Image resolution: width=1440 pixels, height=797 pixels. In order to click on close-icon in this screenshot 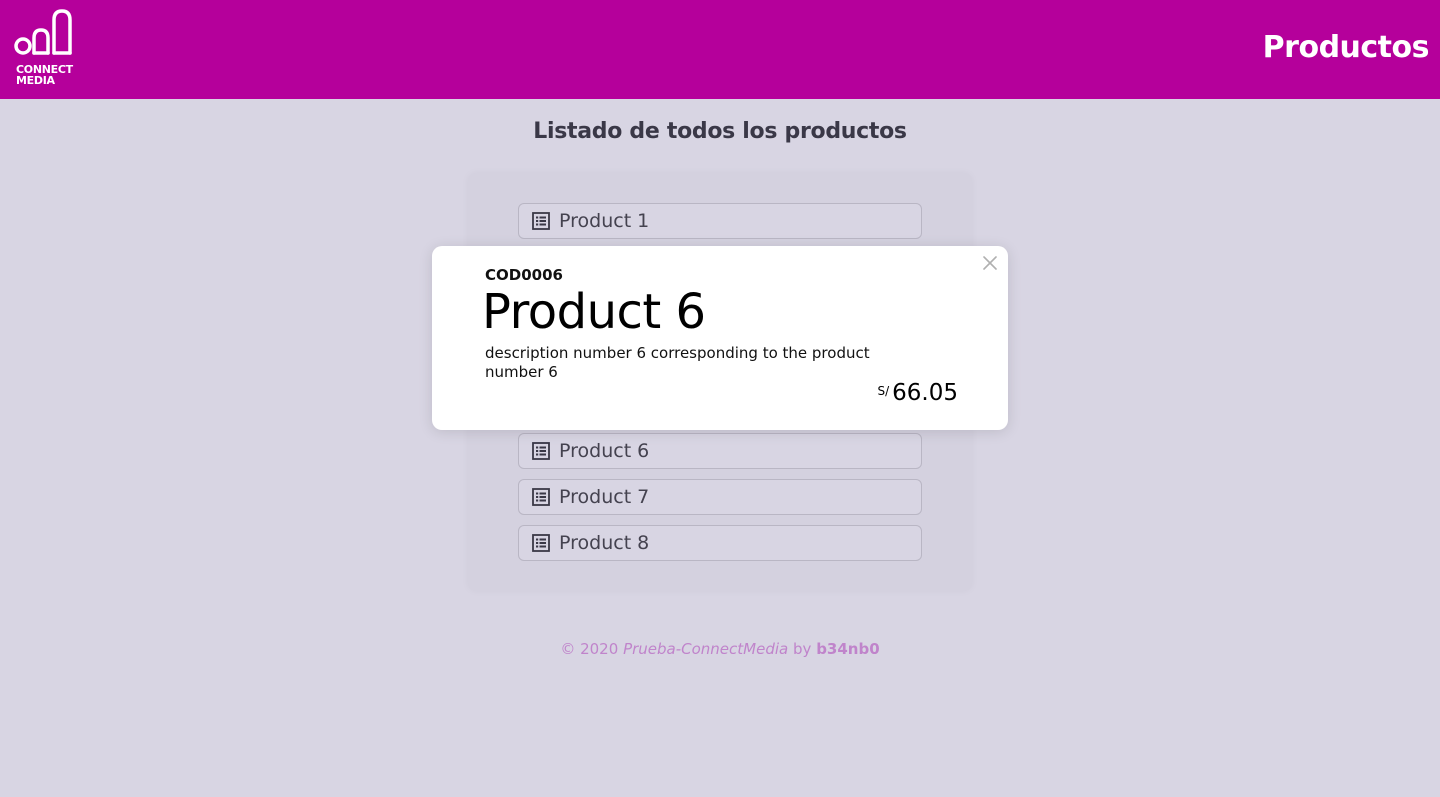, I will do `click(990, 263)`.